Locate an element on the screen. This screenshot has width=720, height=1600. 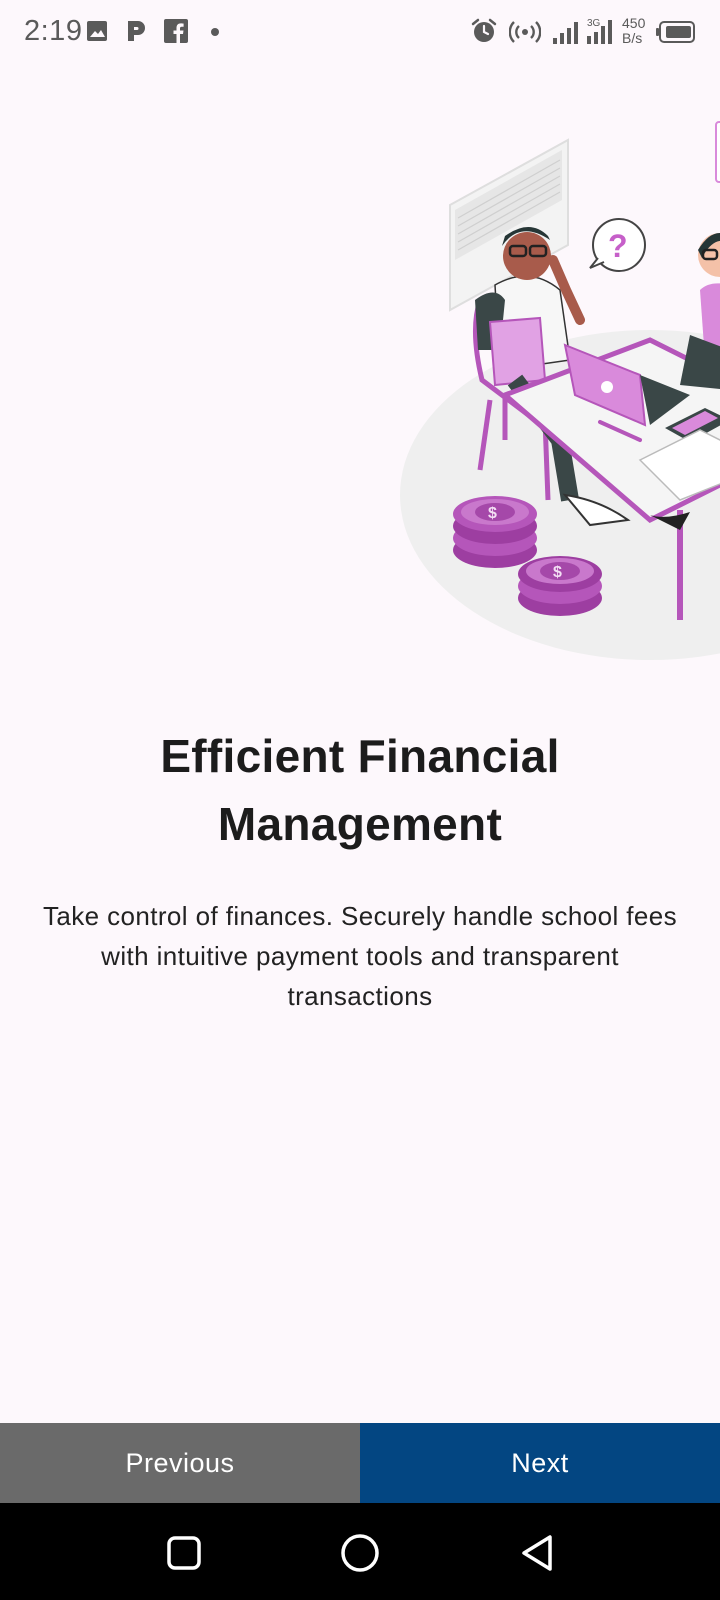
home-circle-icon is located at coordinates (360, 1553).